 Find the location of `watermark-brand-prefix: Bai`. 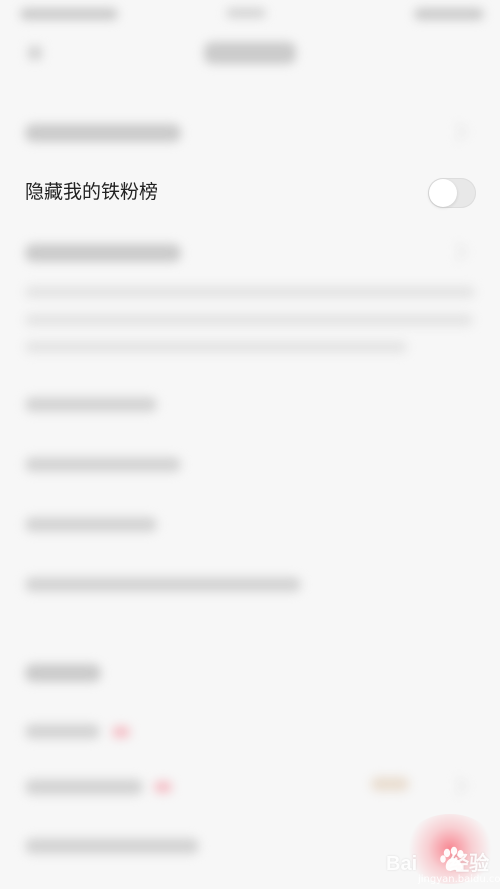

watermark-brand-prefix: Bai is located at coordinates (402, 864).